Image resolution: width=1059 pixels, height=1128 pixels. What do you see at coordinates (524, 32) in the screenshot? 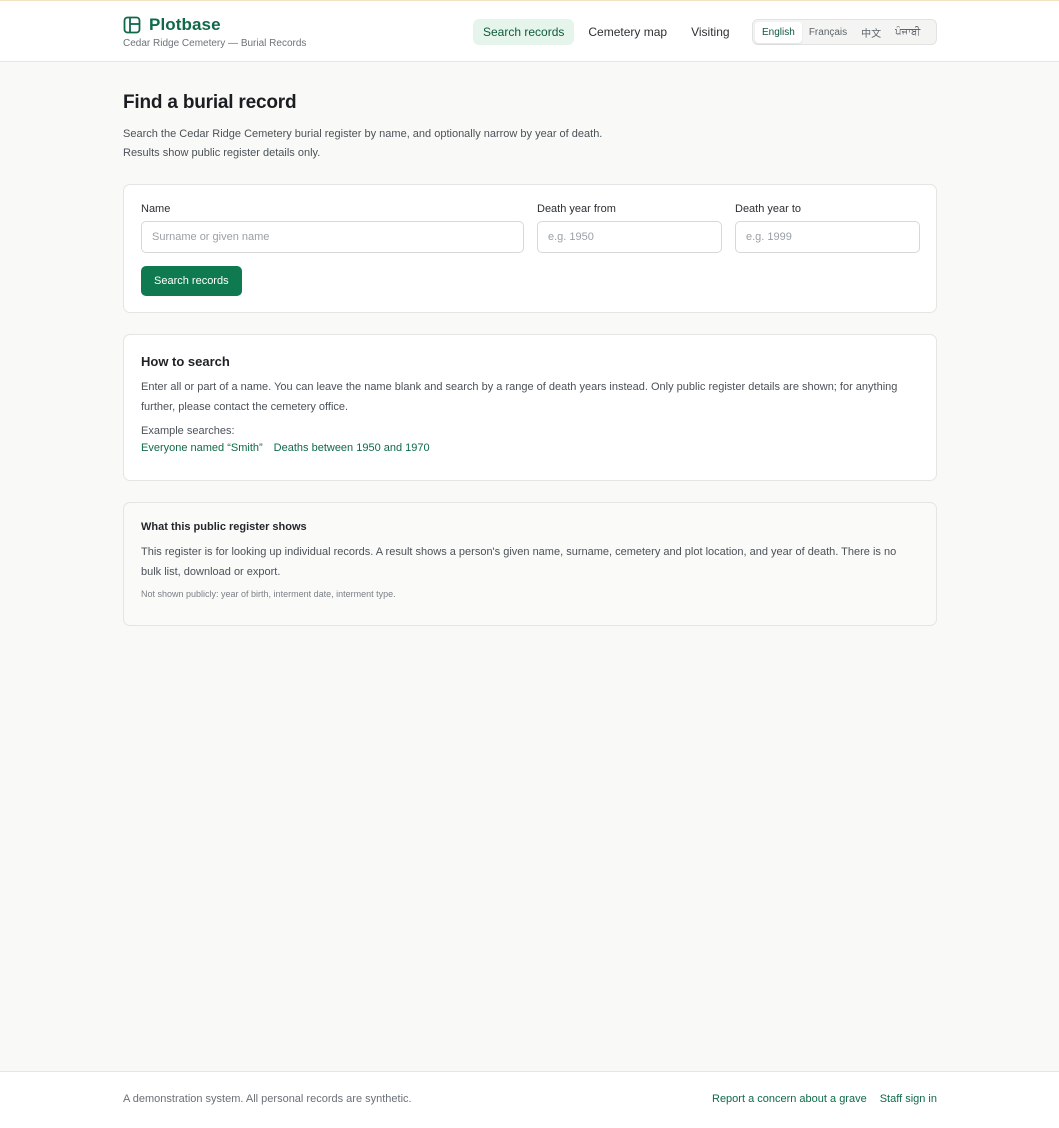
I see `nav-search-records: Search records` at bounding box center [524, 32].